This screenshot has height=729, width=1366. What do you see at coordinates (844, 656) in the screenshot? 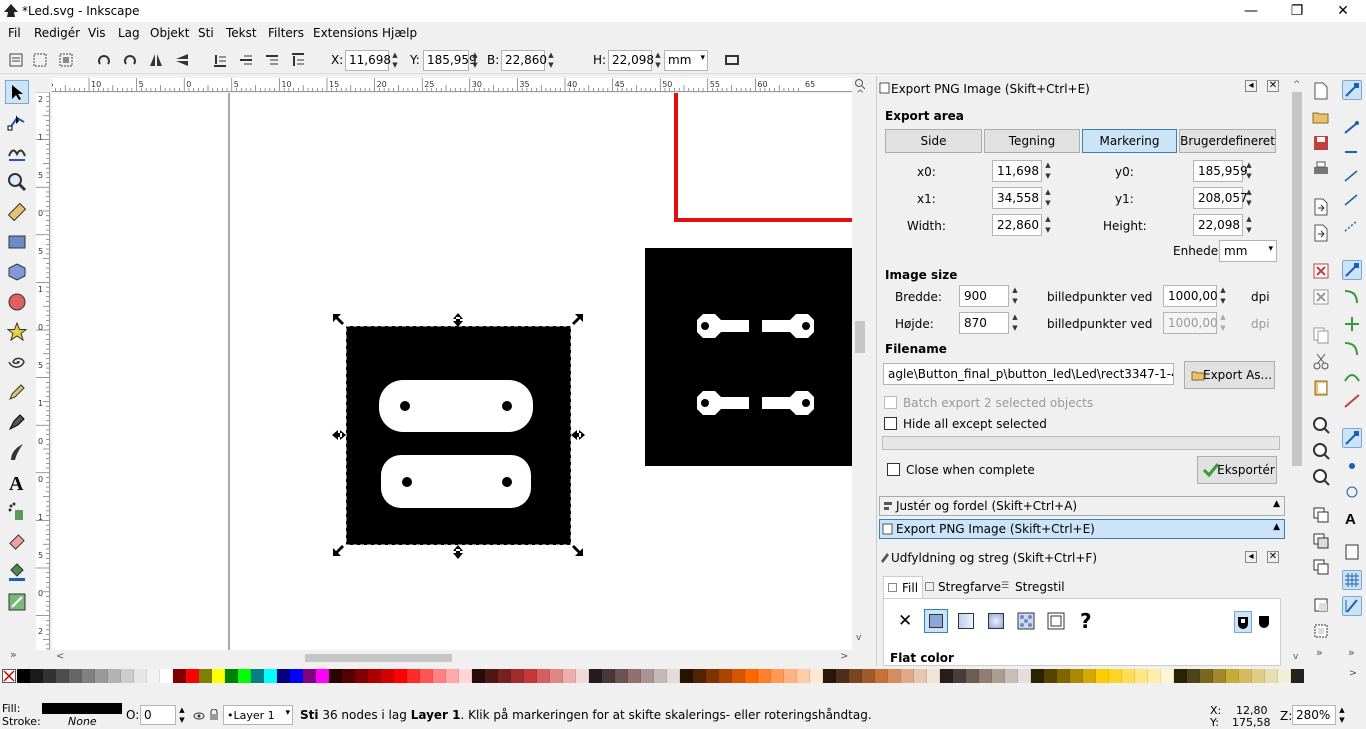
I see `scroll-right-icon: >` at bounding box center [844, 656].